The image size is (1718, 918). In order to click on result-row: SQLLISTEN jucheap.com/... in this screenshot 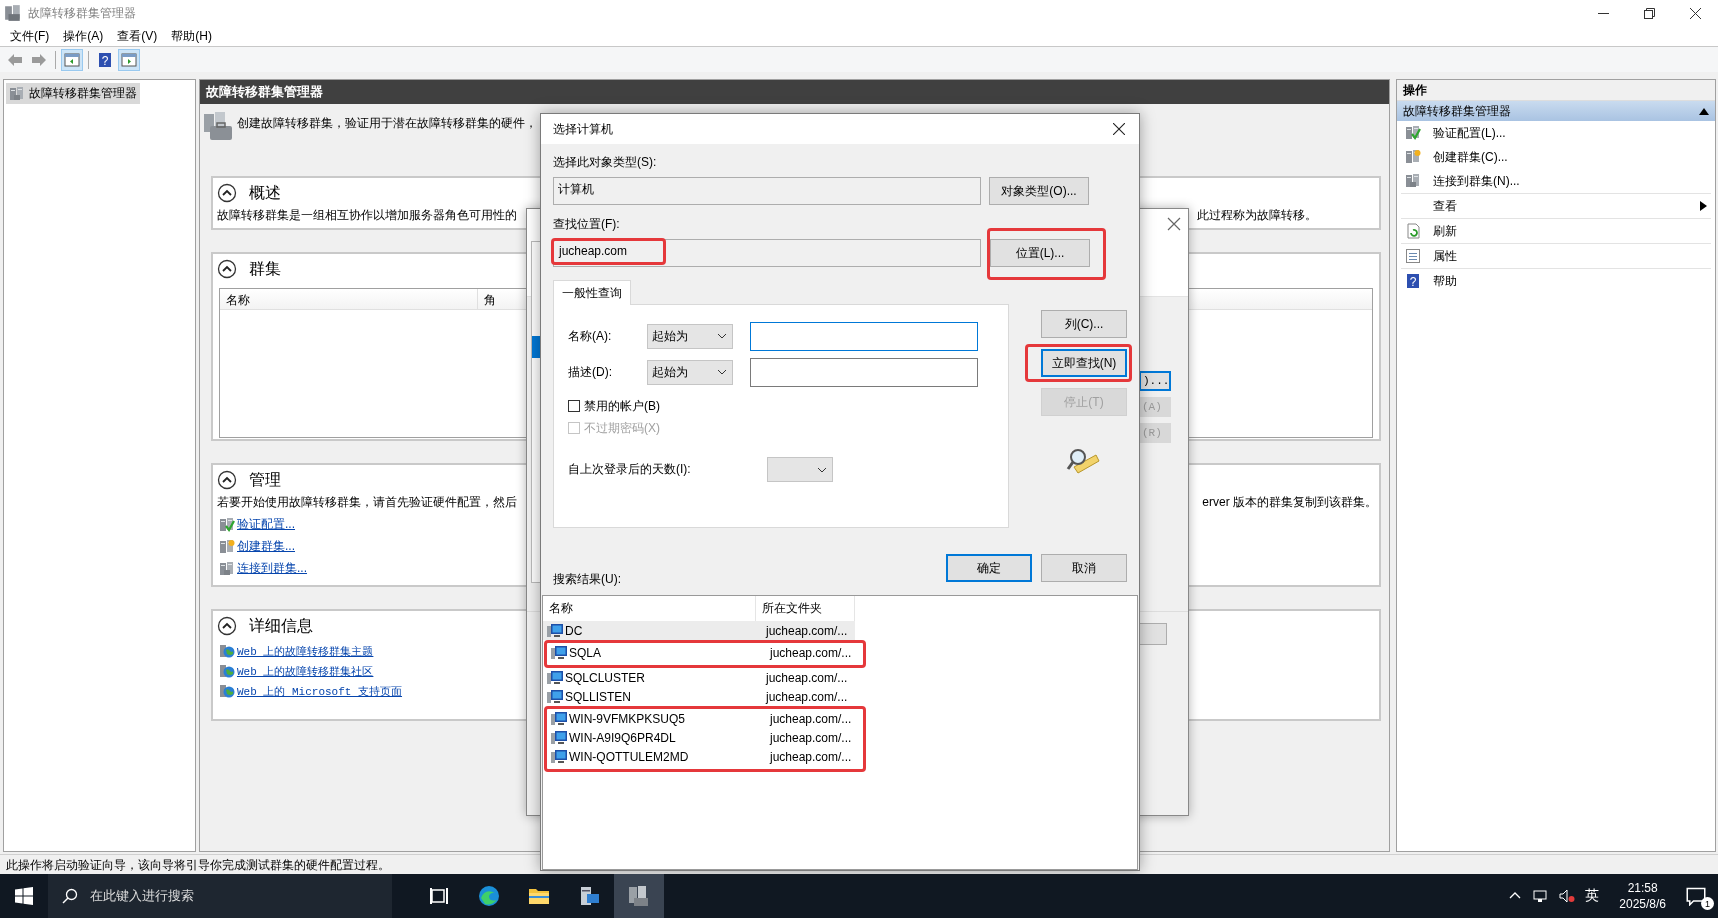, I will do `click(699, 696)`.